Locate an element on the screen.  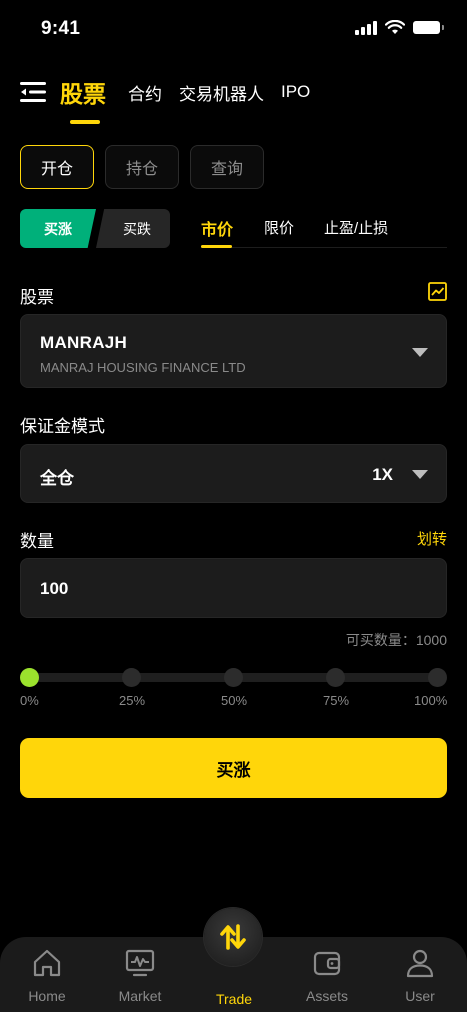
wallet-icon is located at coordinates (327, 963).